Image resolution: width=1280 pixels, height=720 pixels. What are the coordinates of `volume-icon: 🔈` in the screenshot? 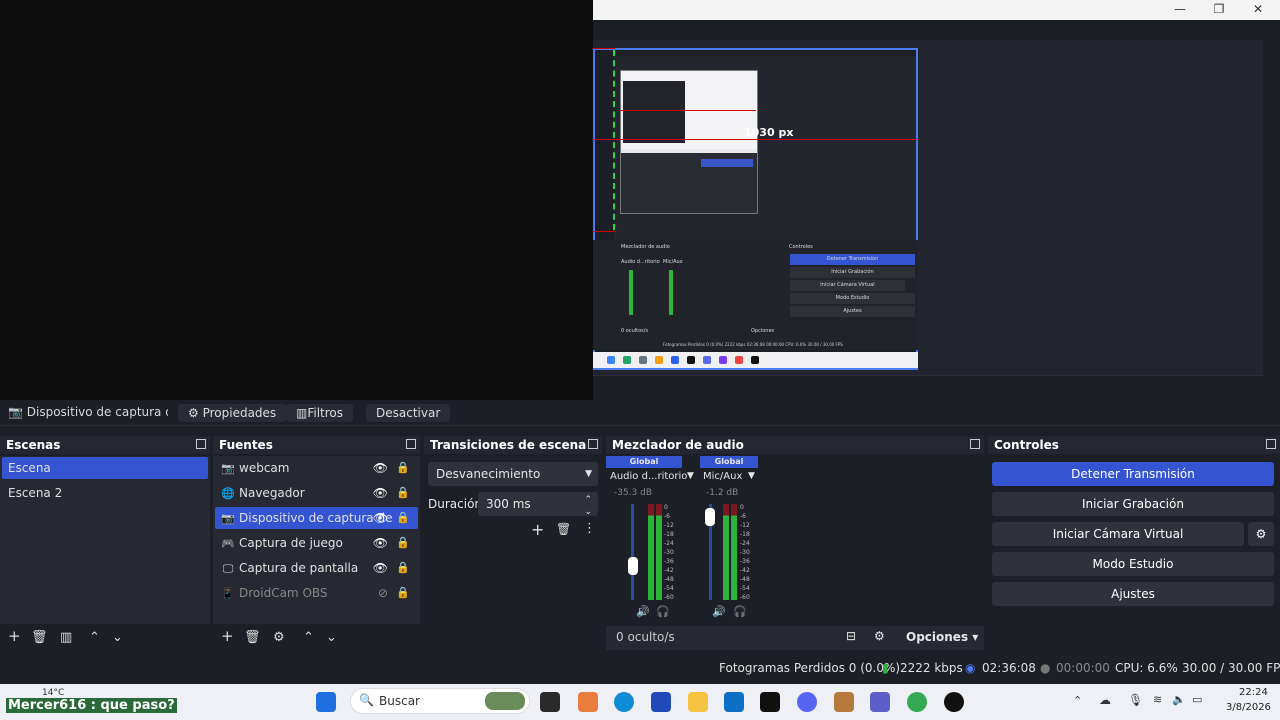 It's located at (1179, 699).